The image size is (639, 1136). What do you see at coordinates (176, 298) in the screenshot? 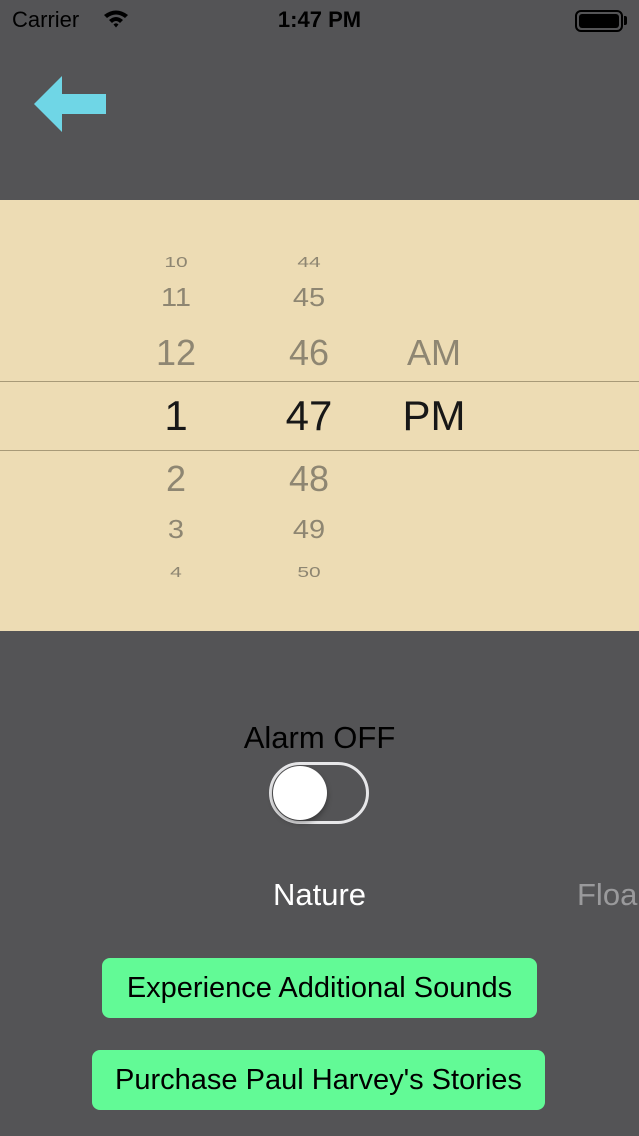
I see `hour-option-11: 11` at bounding box center [176, 298].